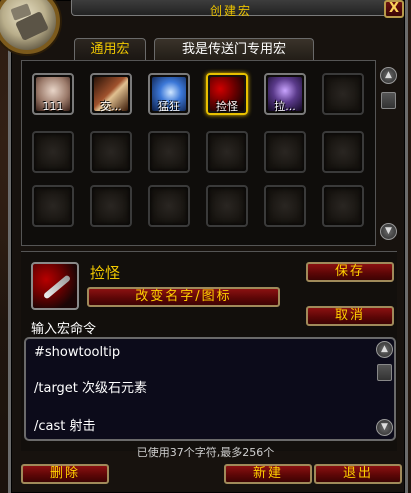 This screenshot has width=411, height=493. I want to click on tab-general-macros: 通用宏, so click(110, 49).